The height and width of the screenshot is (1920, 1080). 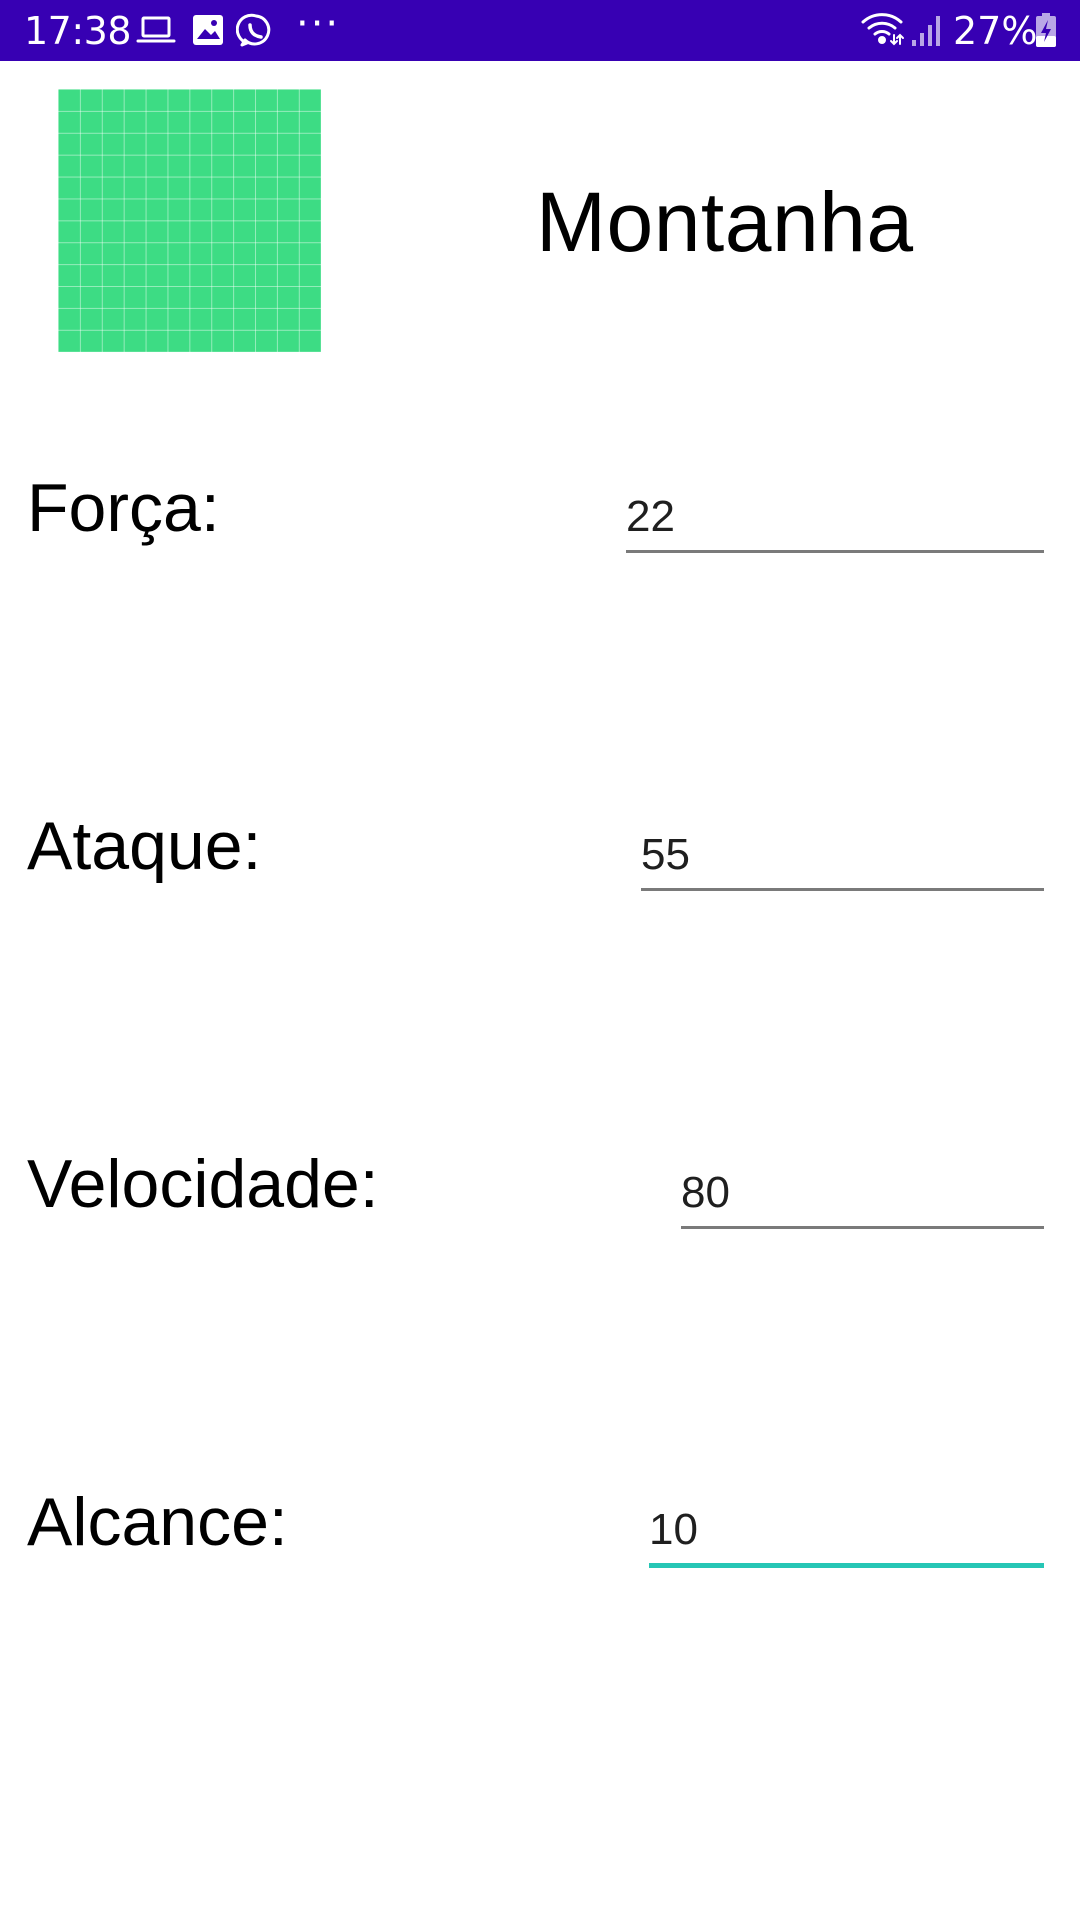 What do you see at coordinates (1046, 30) in the screenshot?
I see `battery-charging-icon` at bounding box center [1046, 30].